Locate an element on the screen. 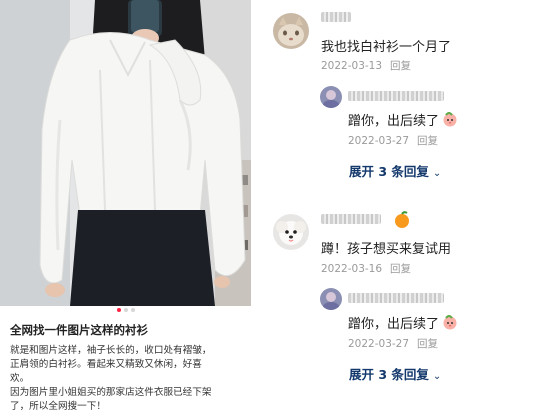 This screenshot has width=539, height=417. post-title: 全网找一件图片这样的衬衫 is located at coordinates (79, 330).